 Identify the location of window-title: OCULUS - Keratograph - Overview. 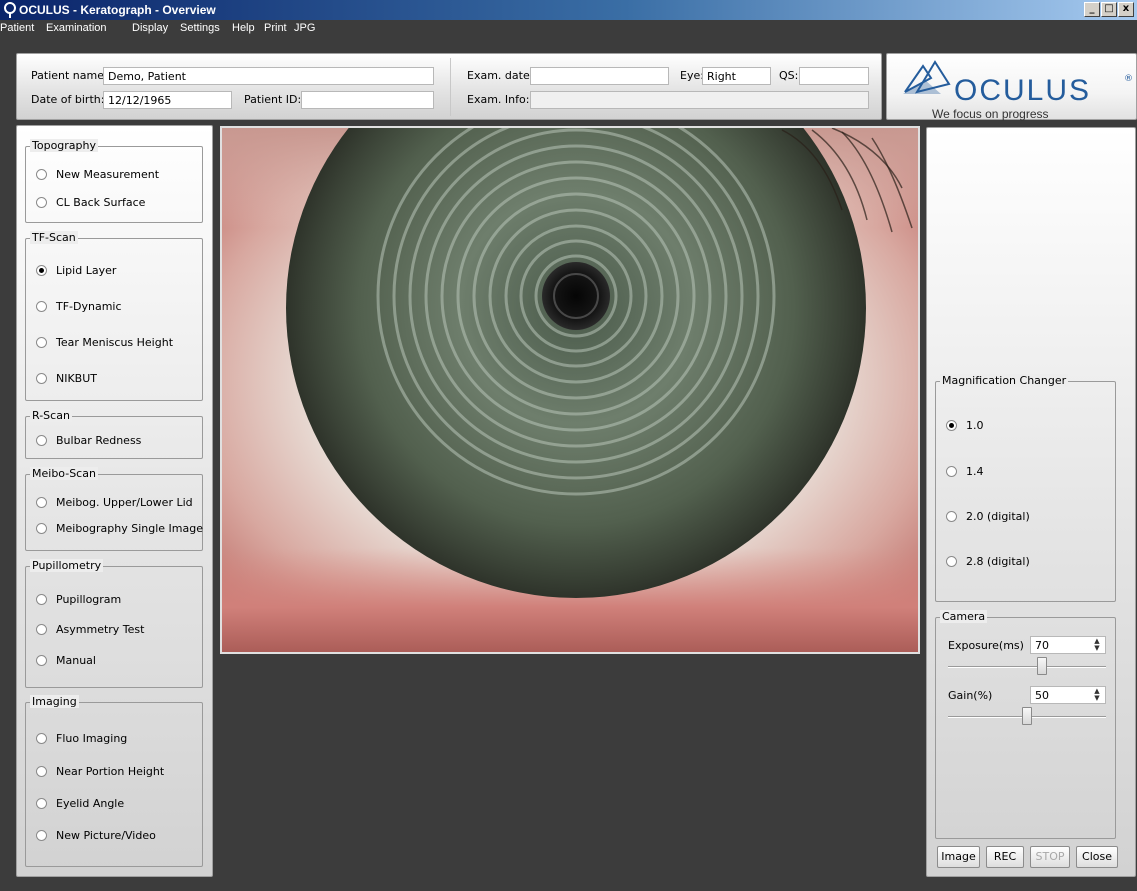
(117, 10).